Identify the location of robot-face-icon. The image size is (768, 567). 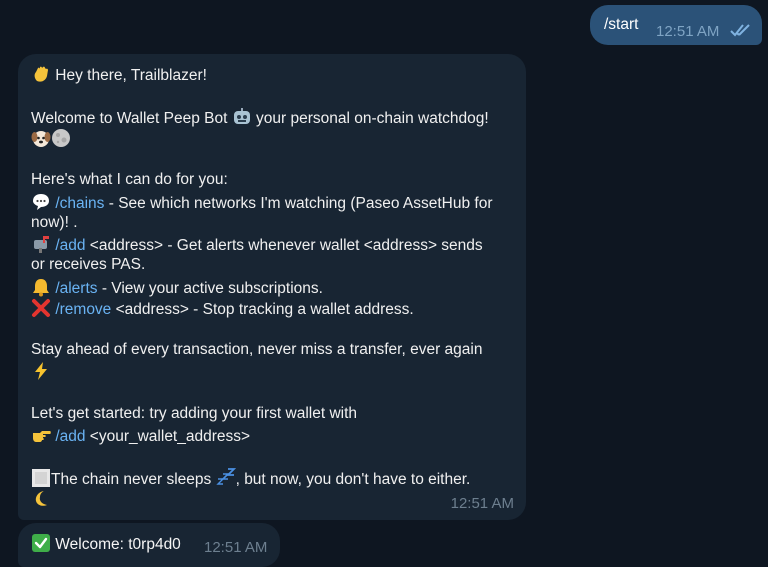
(241, 116).